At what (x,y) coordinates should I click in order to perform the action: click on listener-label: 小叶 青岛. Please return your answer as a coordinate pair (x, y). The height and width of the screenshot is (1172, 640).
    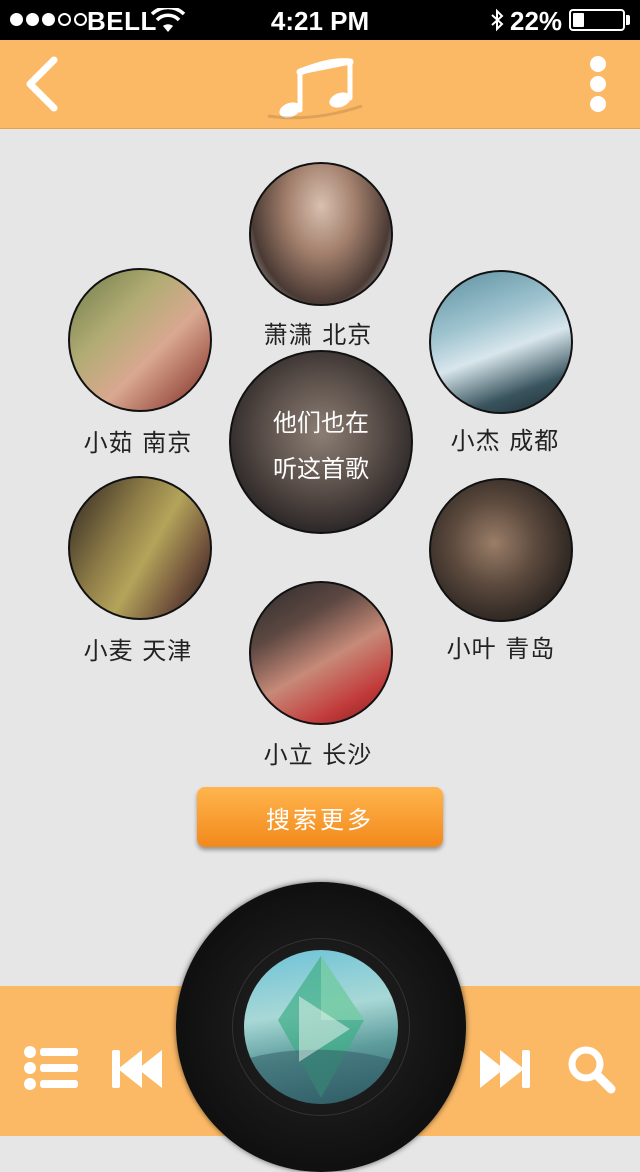
    Looking at the image, I should click on (501, 649).